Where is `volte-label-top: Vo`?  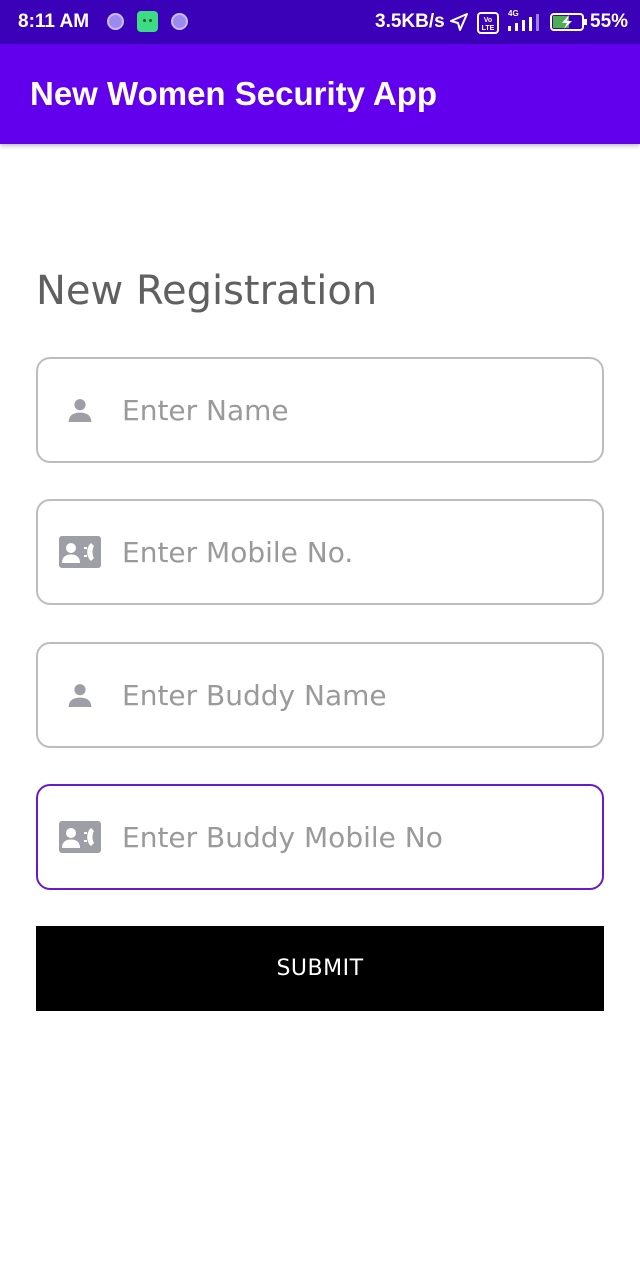
volte-label-top: Vo is located at coordinates (488, 20).